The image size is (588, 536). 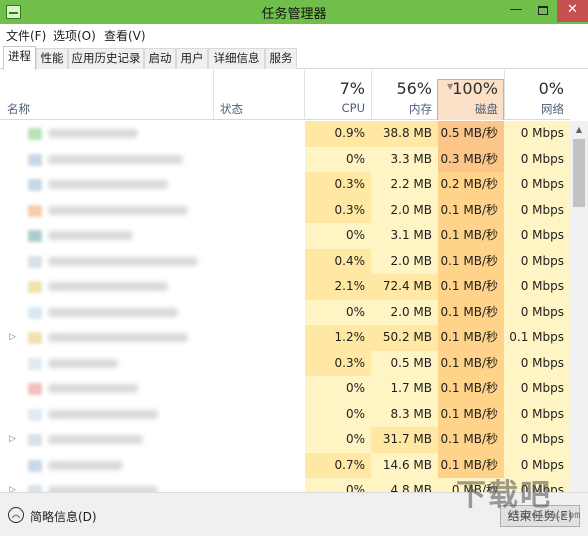 What do you see at coordinates (285, 414) in the screenshot?
I see `process-row: 0% 8.3 MB 0.1 MB/秒 0 Mbps` at bounding box center [285, 414].